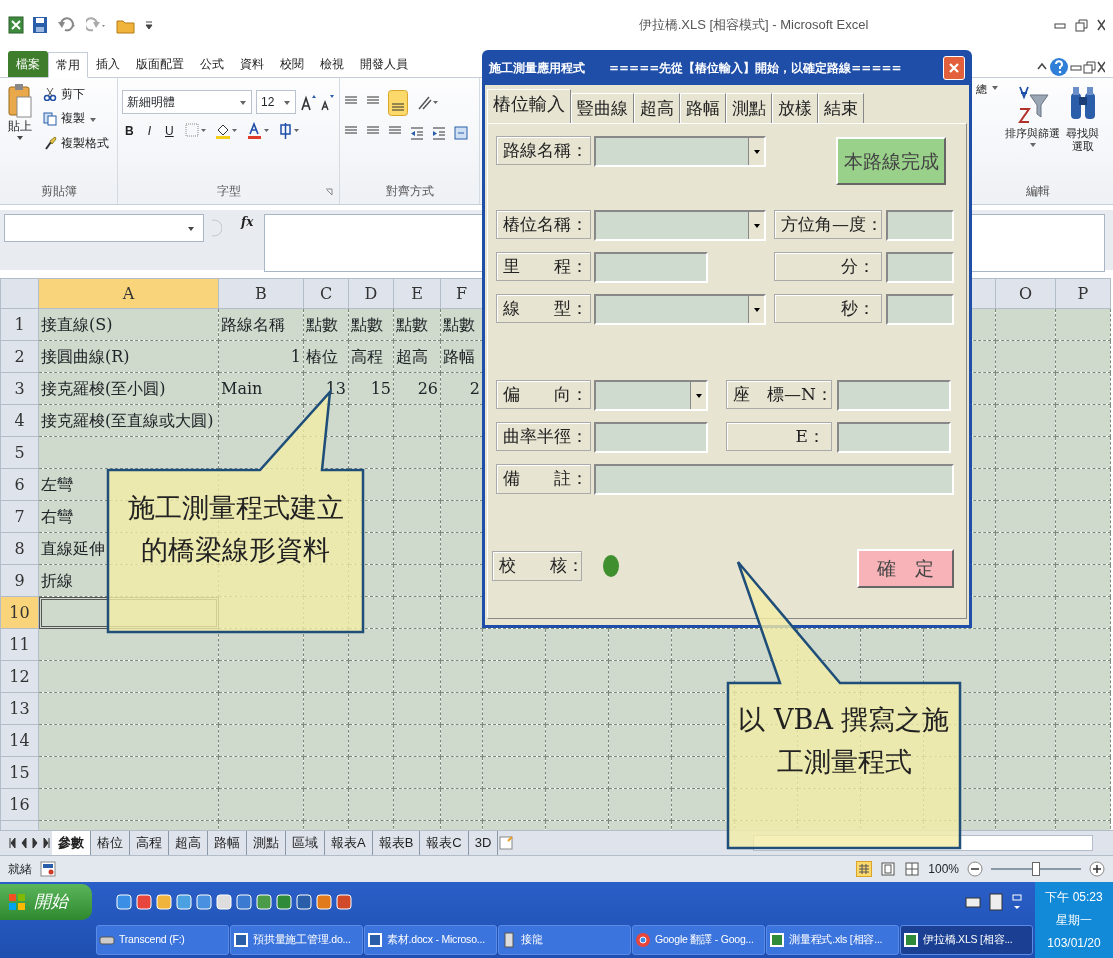 Image resolution: width=1113 pixels, height=958 pixels. I want to click on autosum-button: 總, so click(987, 90).